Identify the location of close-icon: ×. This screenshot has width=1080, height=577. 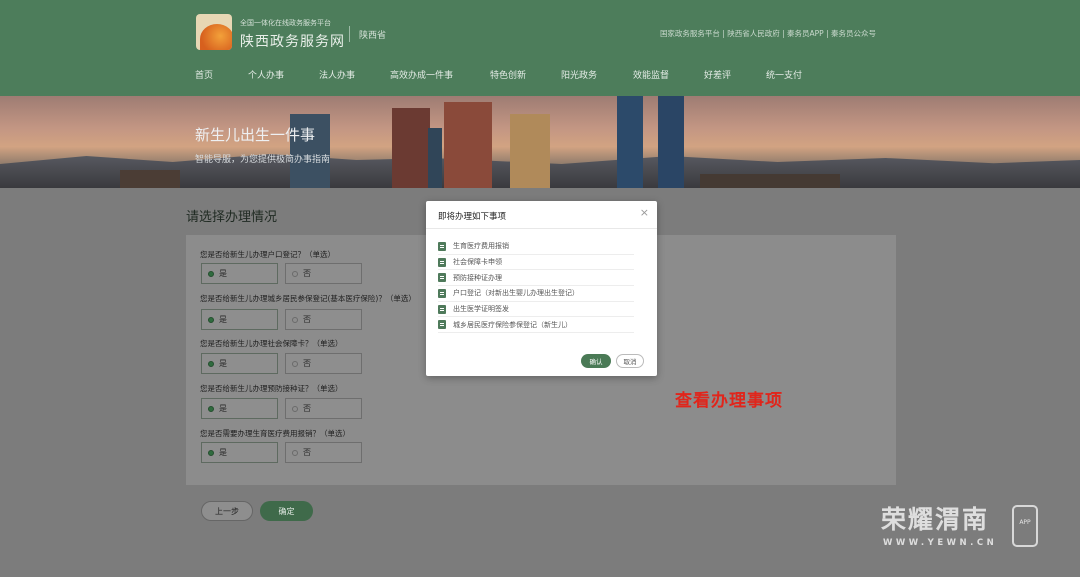
(644, 212).